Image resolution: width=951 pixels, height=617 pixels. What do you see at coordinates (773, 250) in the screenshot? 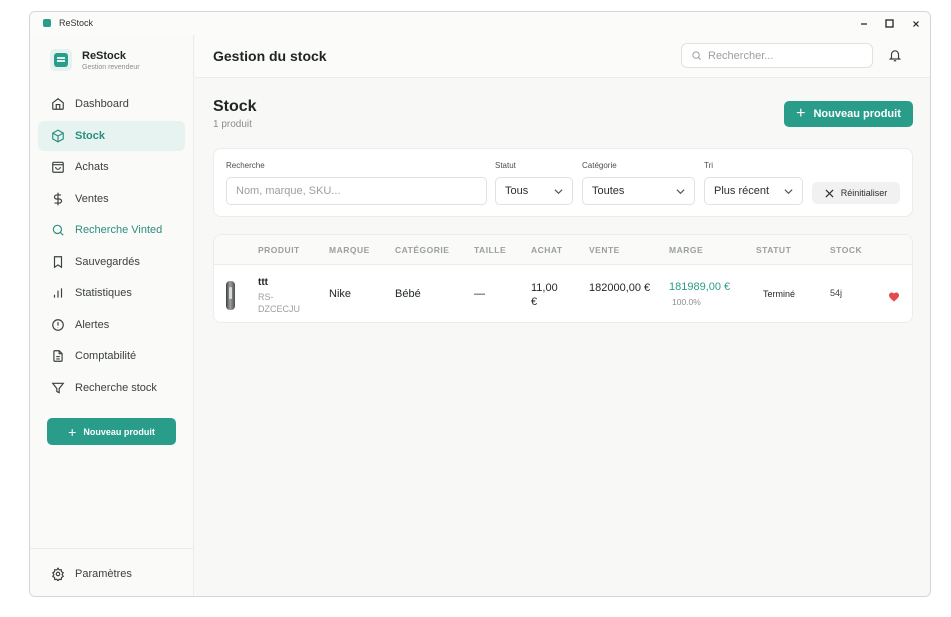
I see `column-header-statut: Statut` at bounding box center [773, 250].